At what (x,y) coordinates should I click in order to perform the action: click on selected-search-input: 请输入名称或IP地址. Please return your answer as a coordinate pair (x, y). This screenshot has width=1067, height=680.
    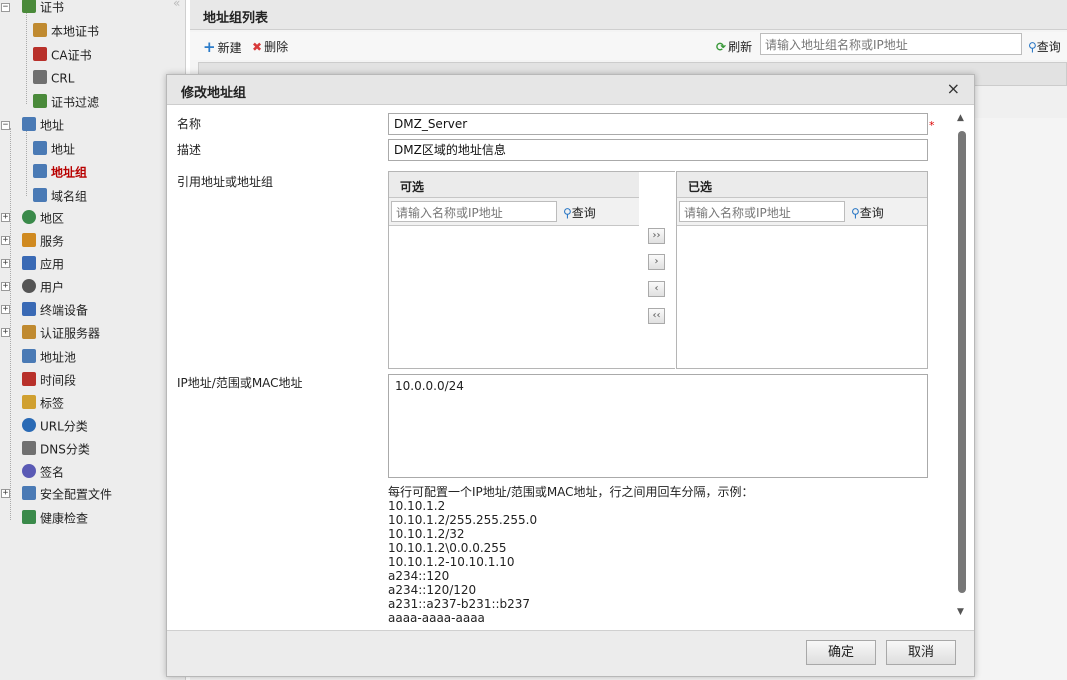
    Looking at the image, I should click on (762, 211).